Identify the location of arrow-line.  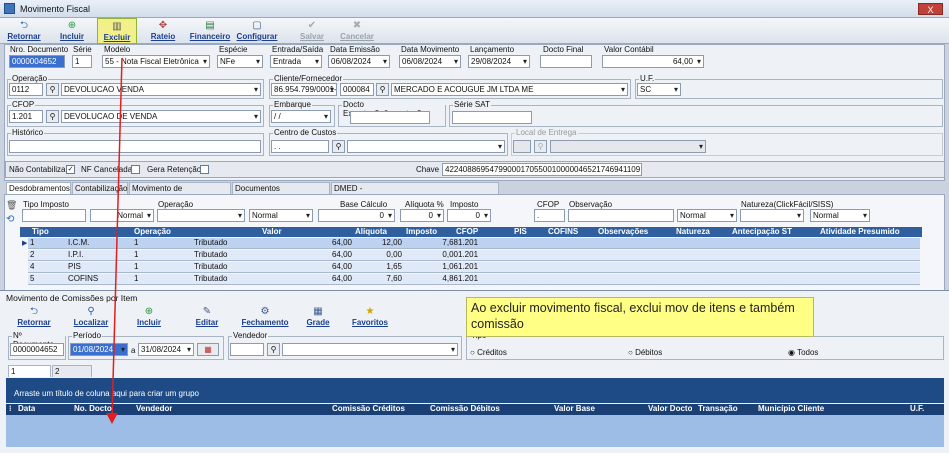
(117, 238).